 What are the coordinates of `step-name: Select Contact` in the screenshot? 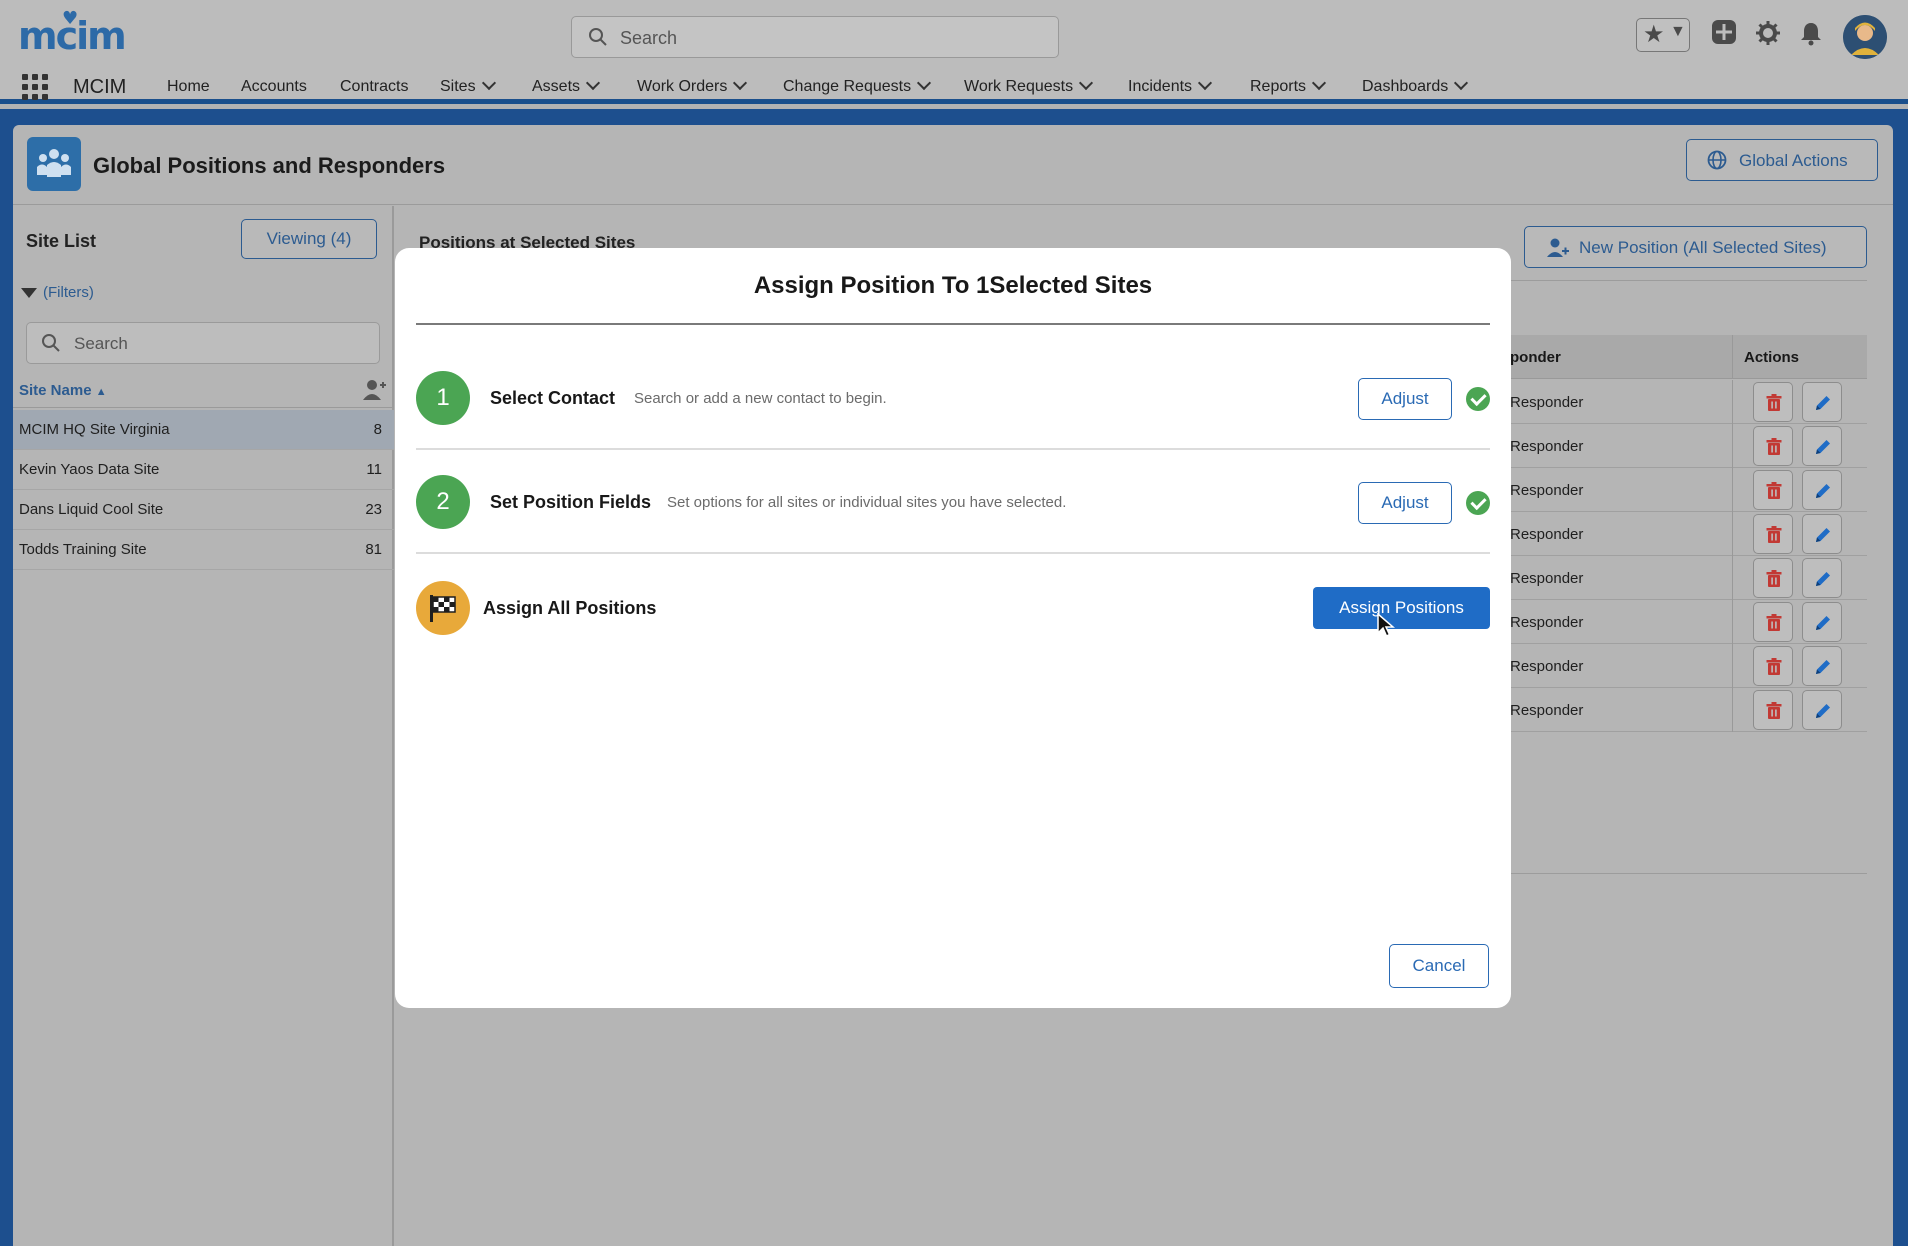 It's located at (553, 398).